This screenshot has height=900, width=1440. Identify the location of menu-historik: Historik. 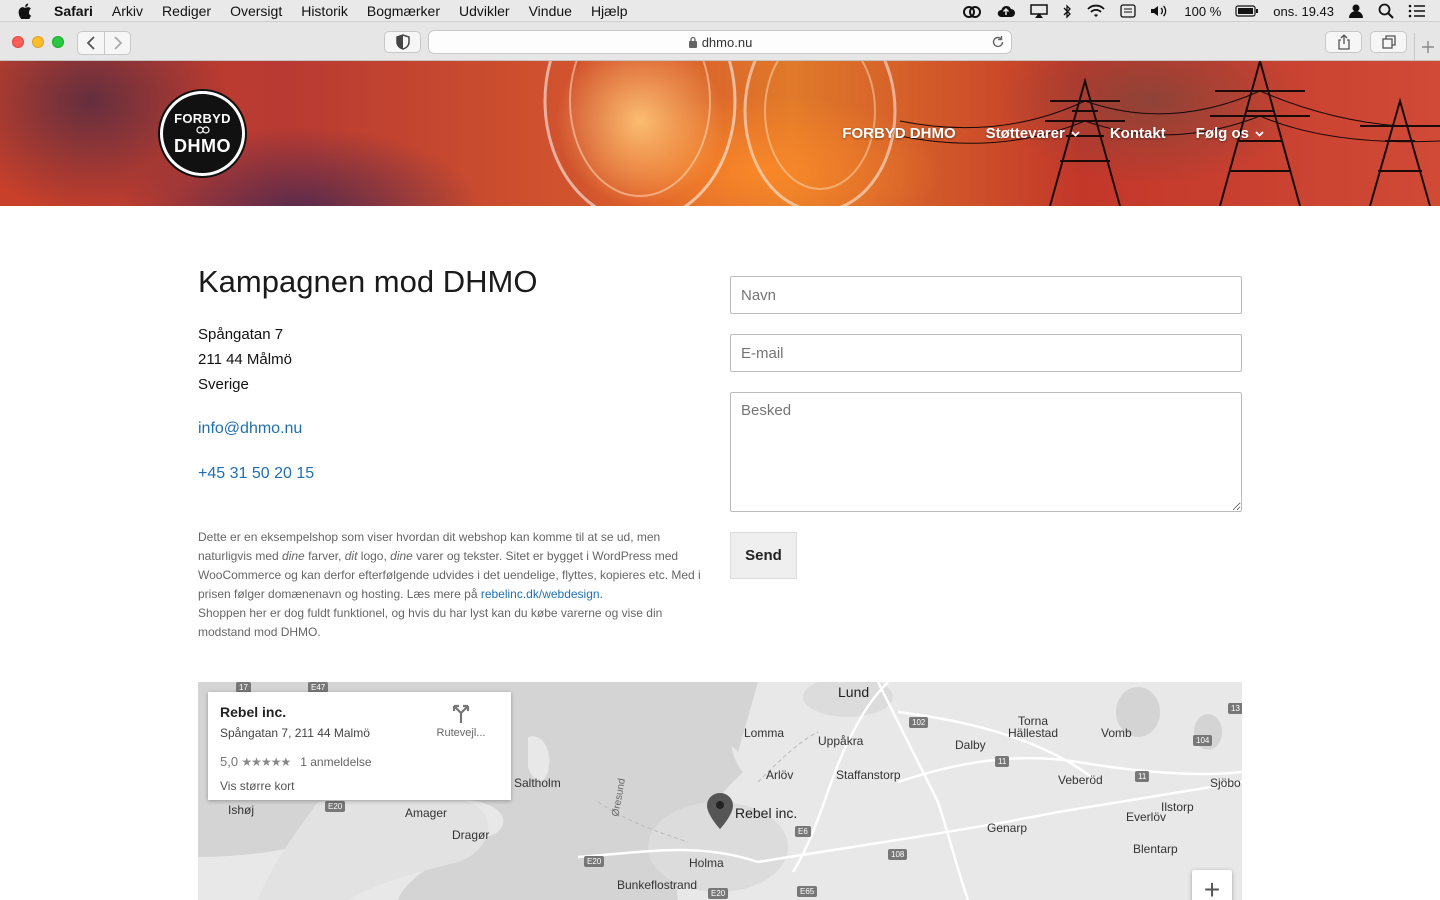
(324, 11).